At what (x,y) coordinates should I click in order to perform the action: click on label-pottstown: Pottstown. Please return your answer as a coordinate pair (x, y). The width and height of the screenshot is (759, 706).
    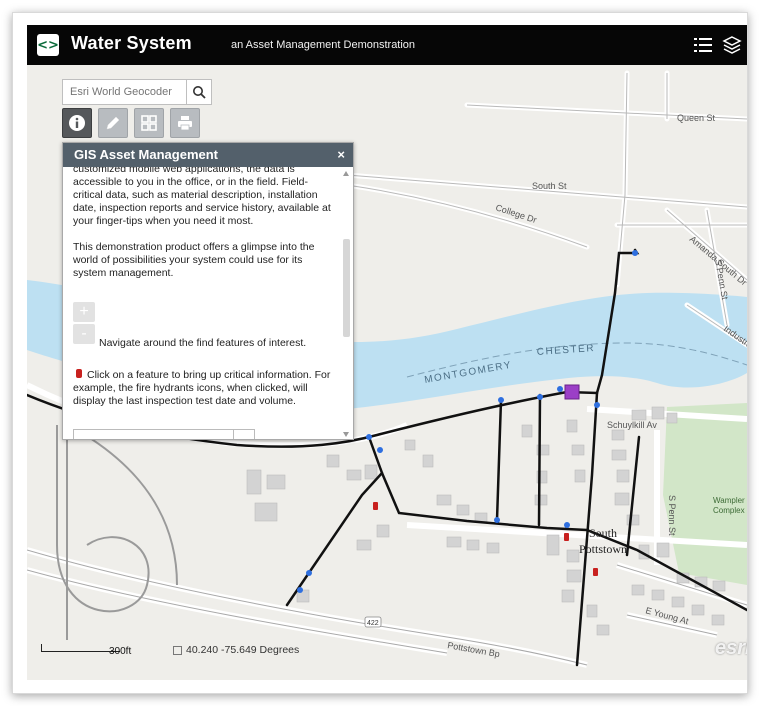
    Looking at the image, I should click on (603, 549).